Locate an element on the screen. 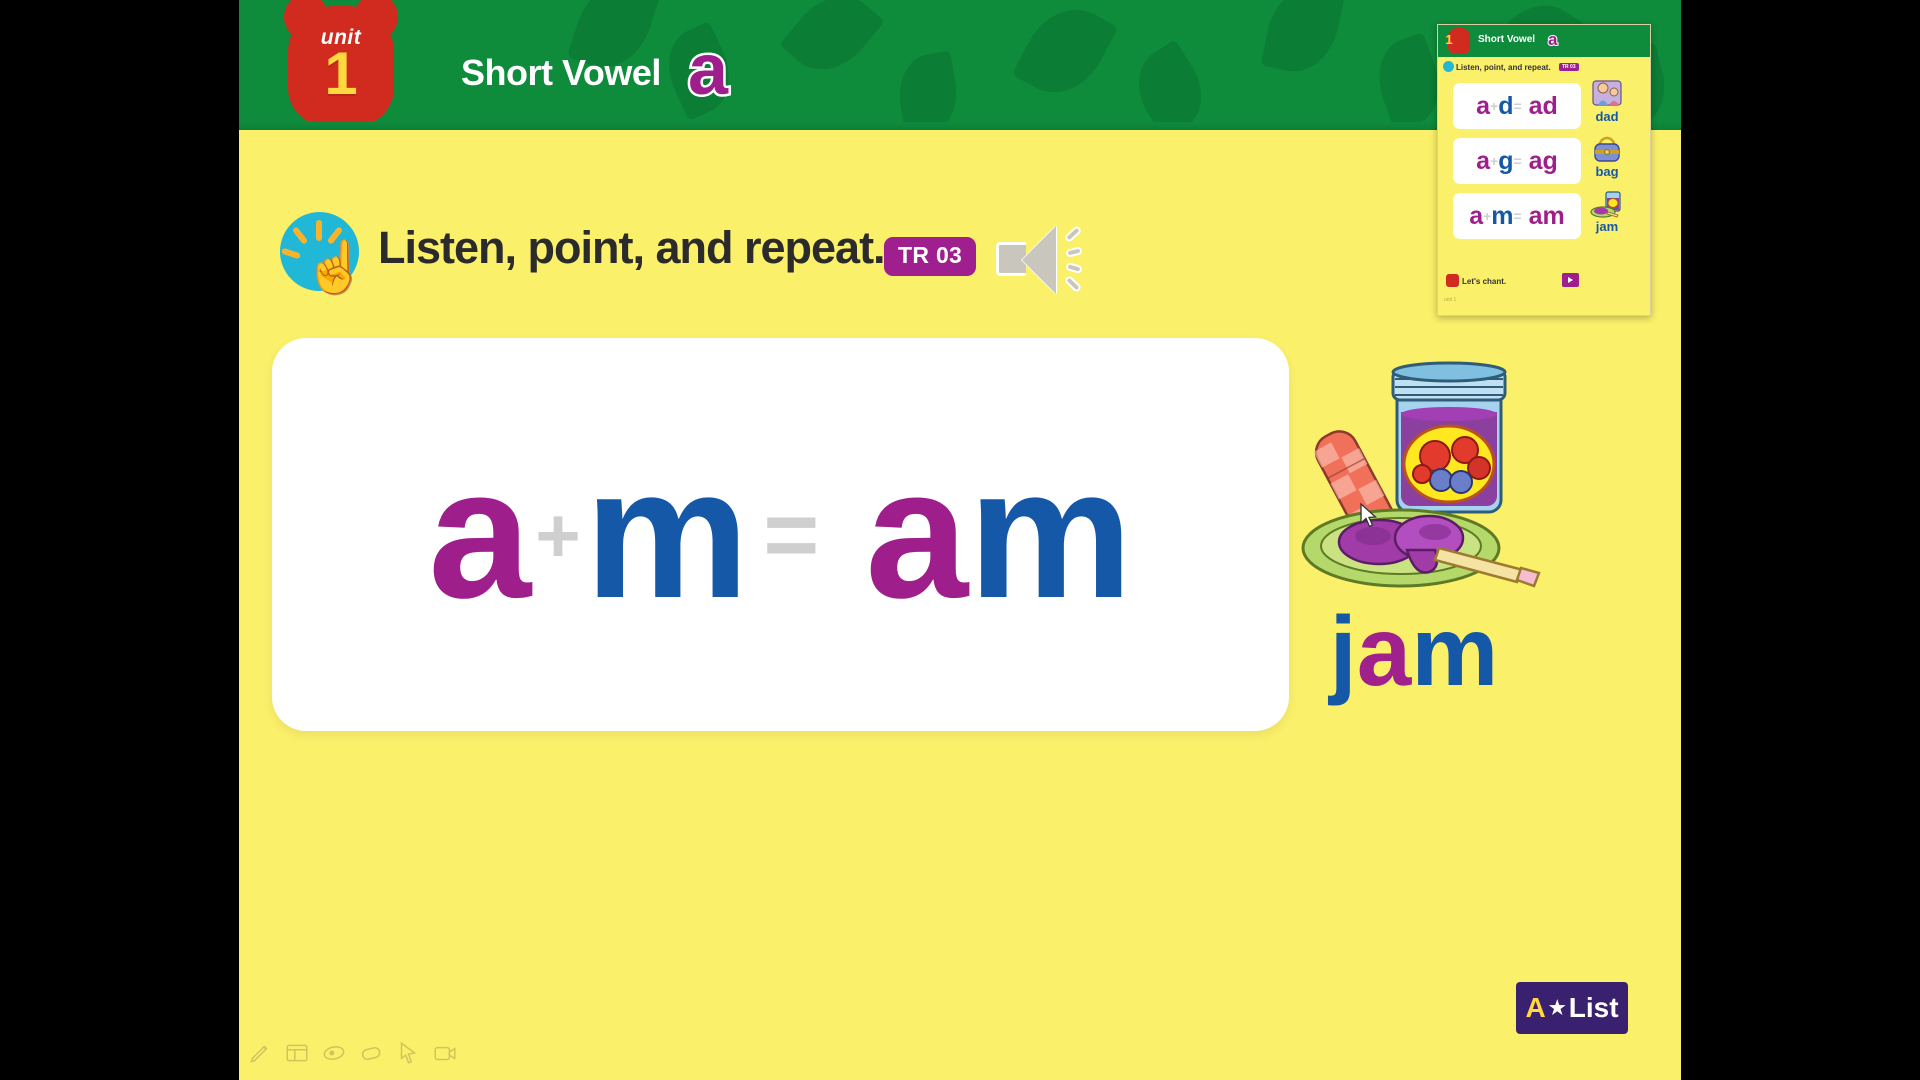 Image resolution: width=1920 pixels, height=1080 pixels. alist-logo: A ★ List is located at coordinates (1572, 1008).